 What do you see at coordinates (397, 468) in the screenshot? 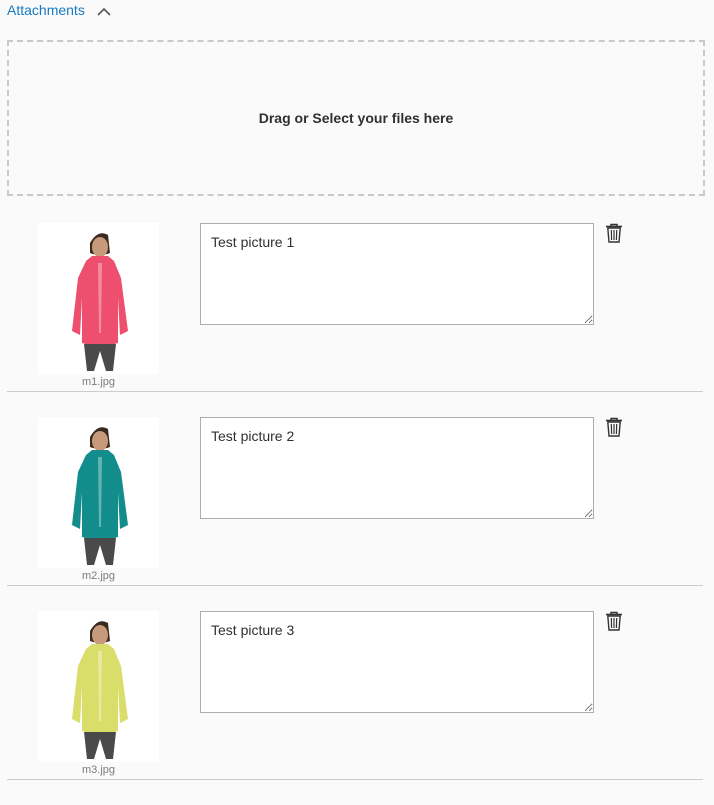
I see `attachment-description-input: Test picture 2` at bounding box center [397, 468].